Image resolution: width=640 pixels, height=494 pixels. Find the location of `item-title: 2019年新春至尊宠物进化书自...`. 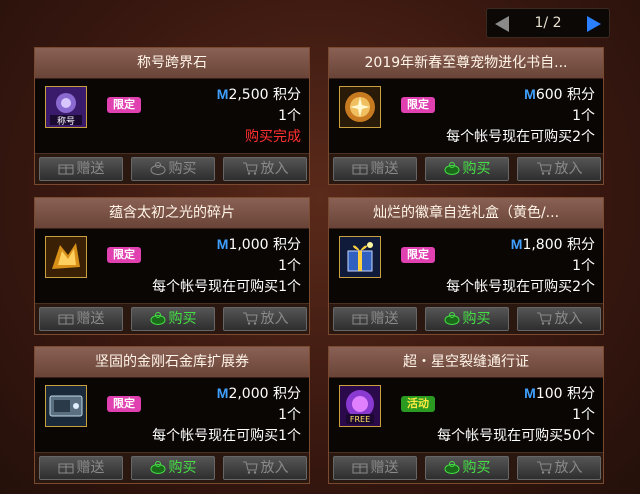

item-title: 2019年新春至尊宠物进化书自... is located at coordinates (466, 63).